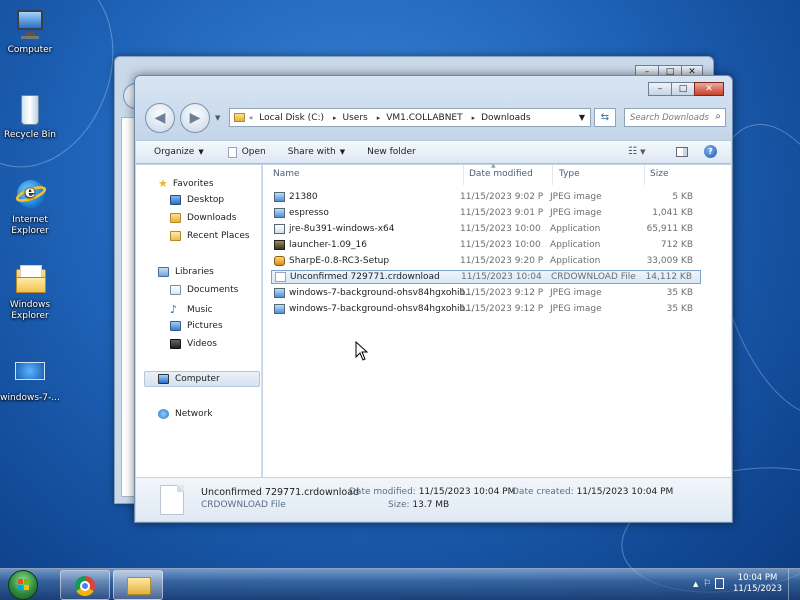 The image size is (800, 600). I want to click on desktop-icon-internet-explorer: e Internet Explorer, so click(30, 207).